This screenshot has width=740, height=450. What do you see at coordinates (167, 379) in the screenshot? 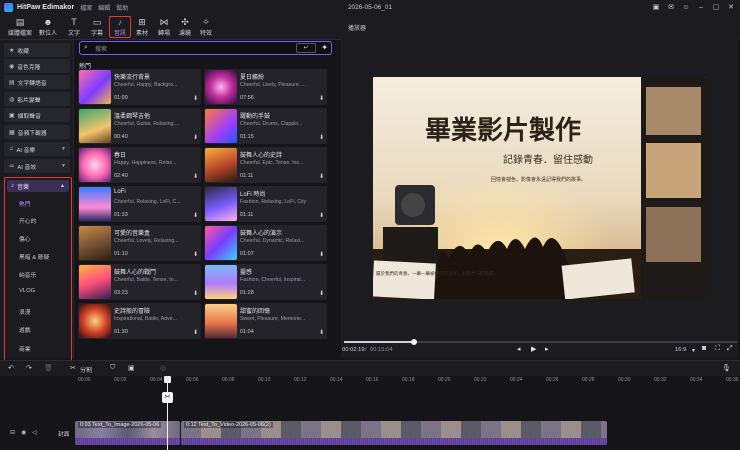
I see `playhead-handle` at bounding box center [167, 379].